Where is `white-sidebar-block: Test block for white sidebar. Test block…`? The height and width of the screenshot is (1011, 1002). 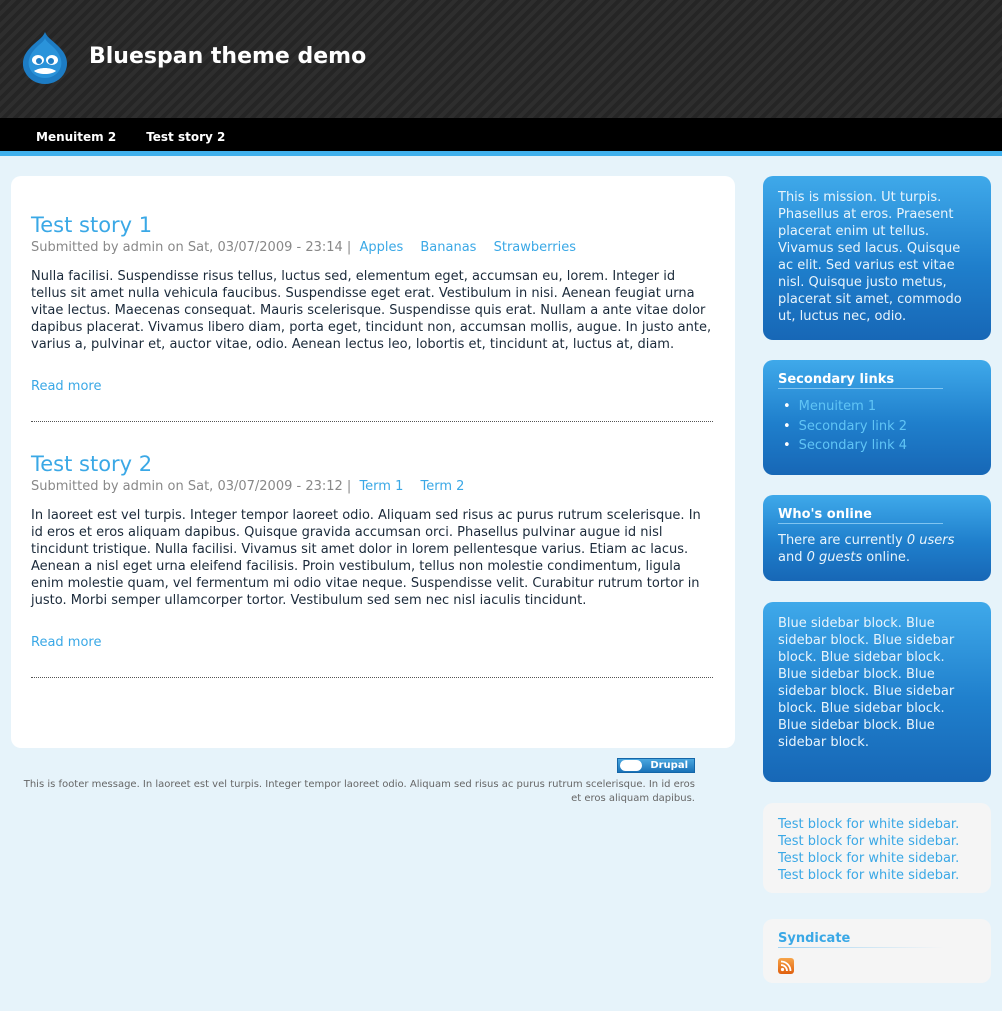 white-sidebar-block: Test block for white sidebar. Test block… is located at coordinates (877, 848).